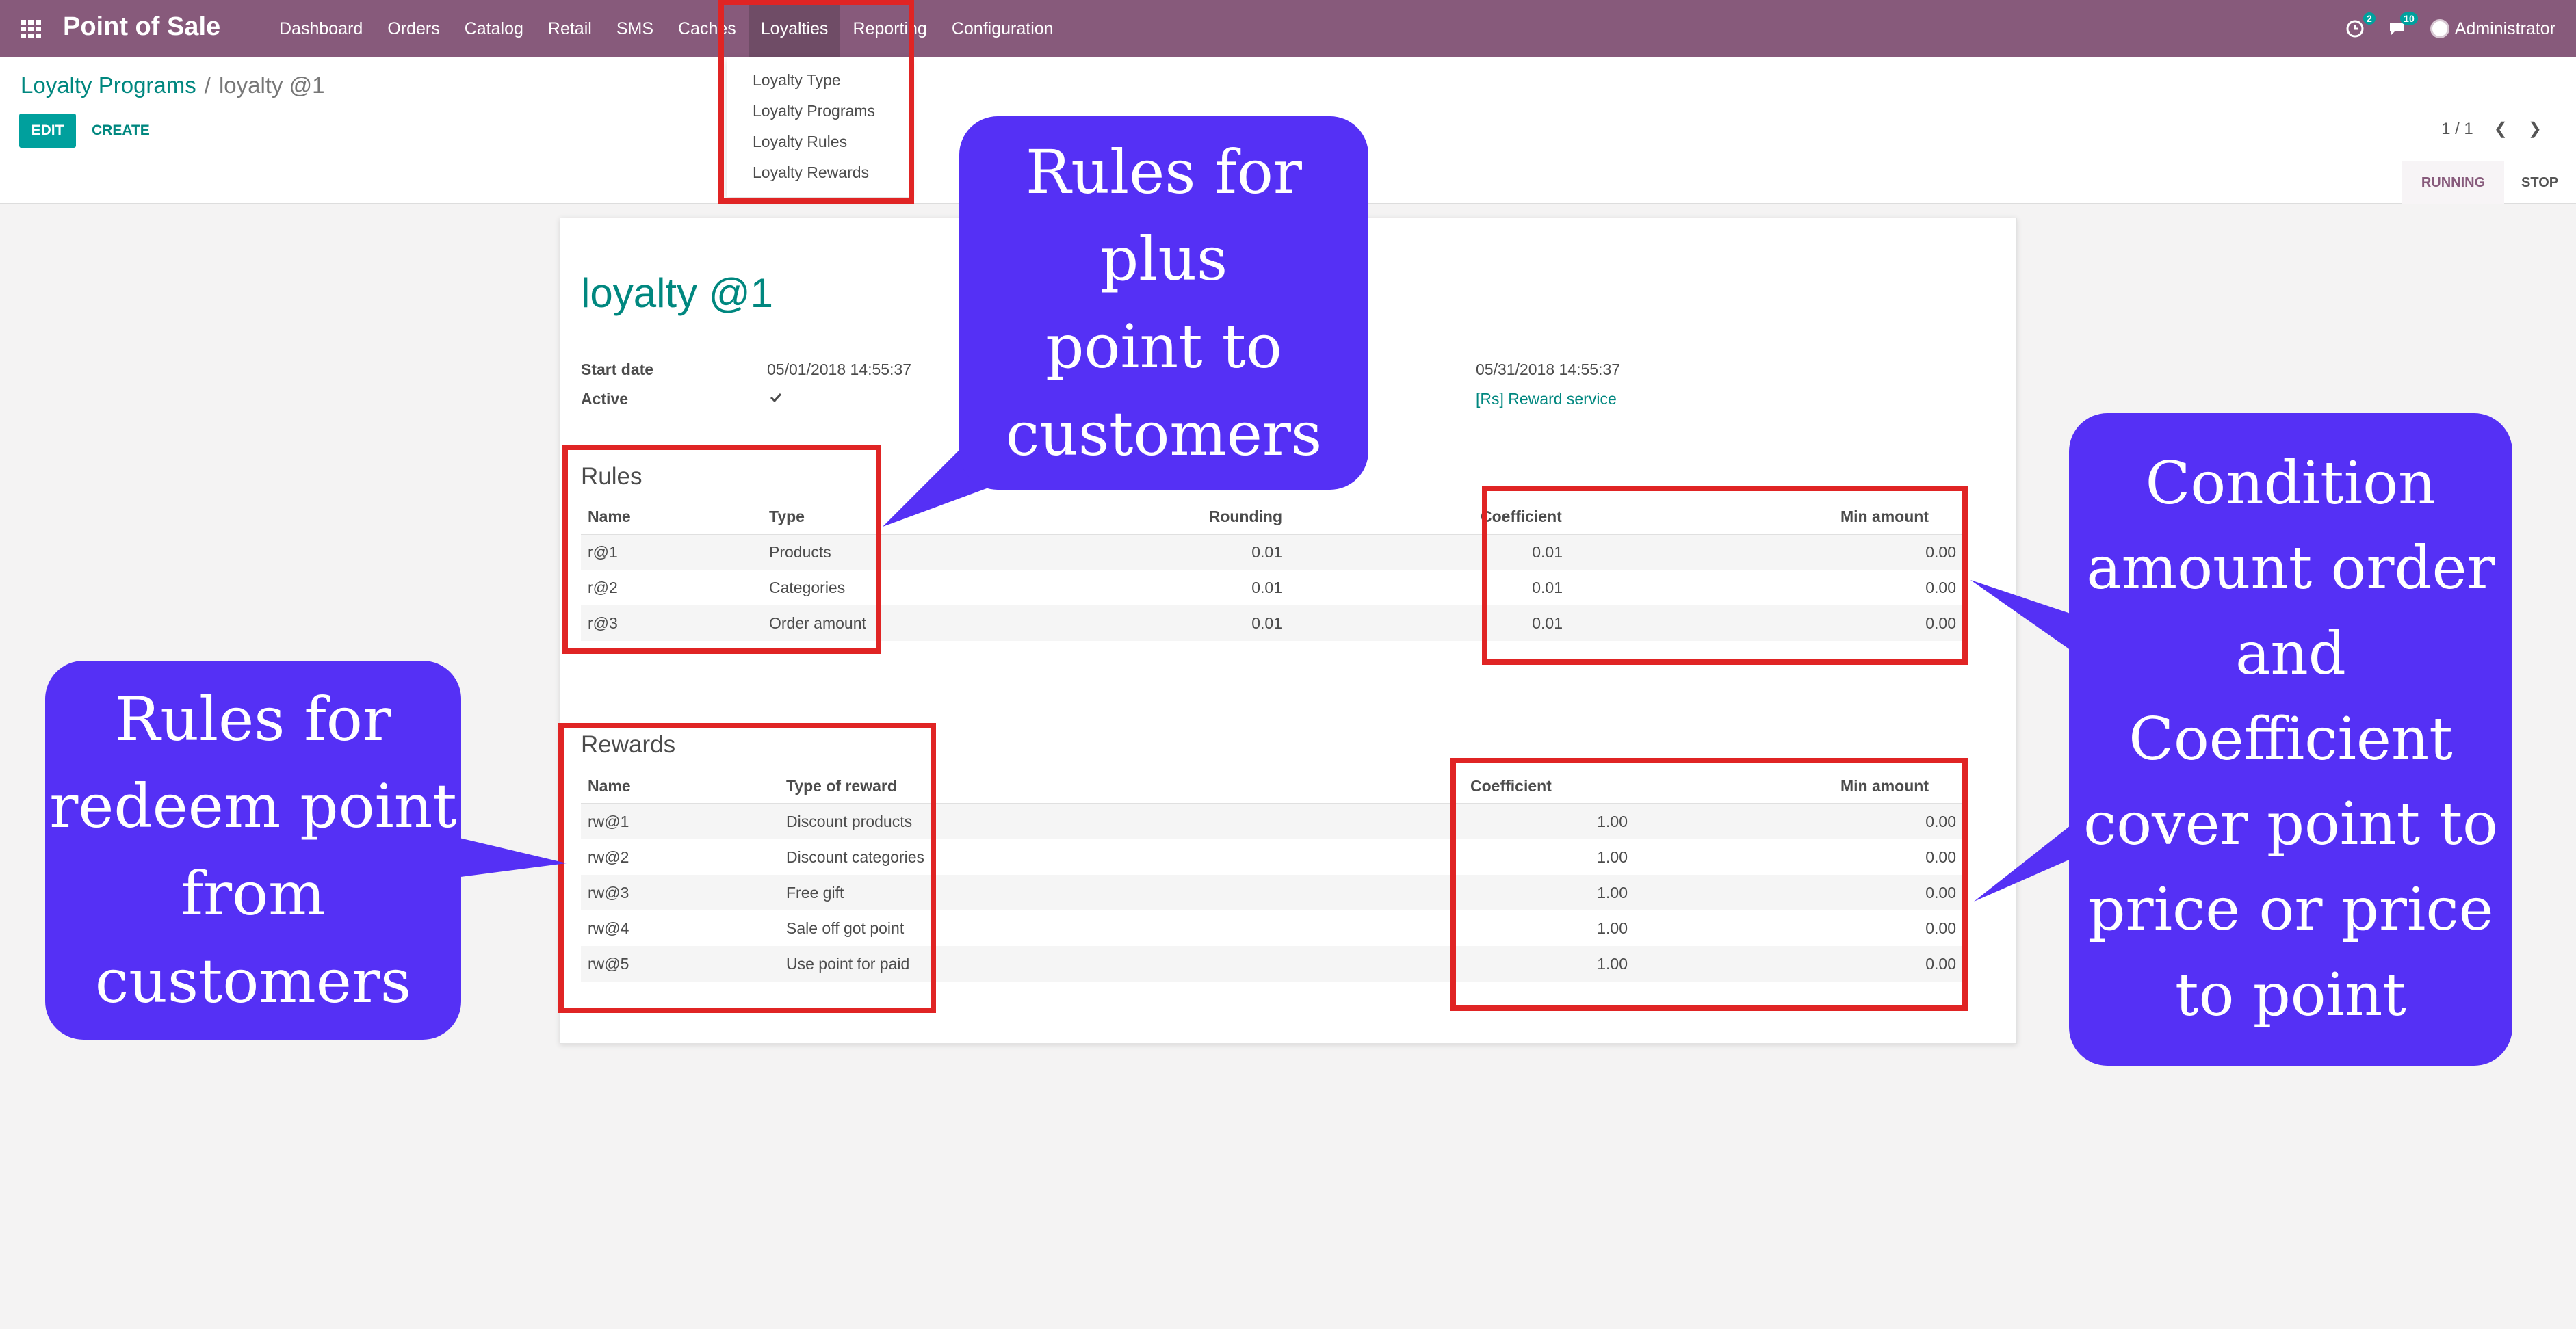  I want to click on callout-line: cover point to, so click(2290, 824).